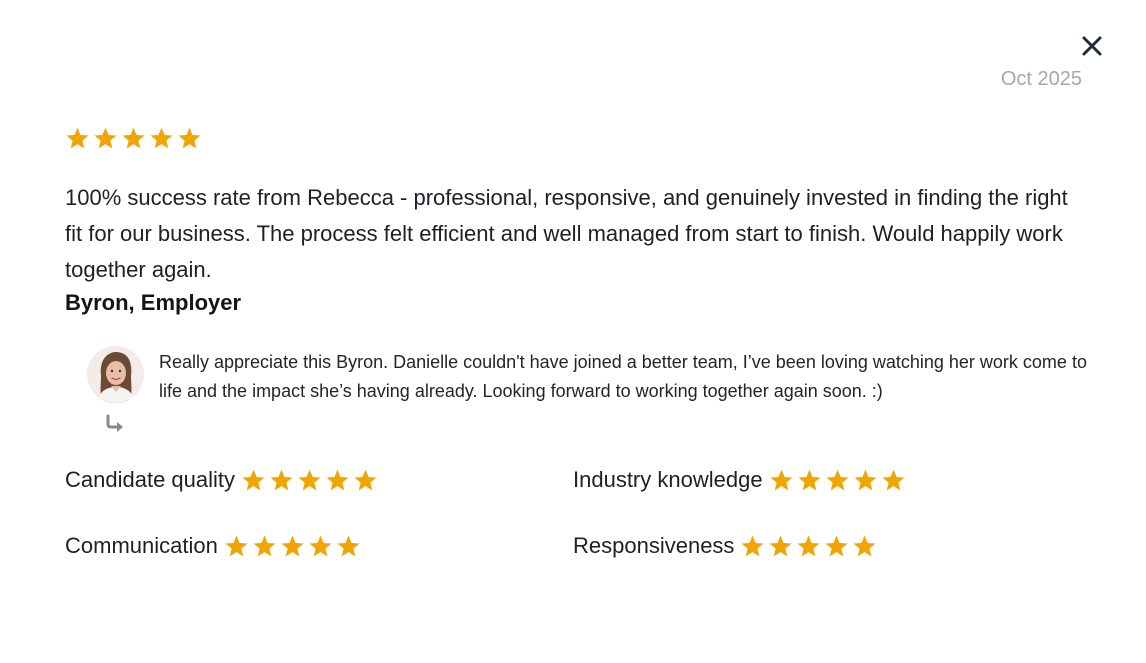 This screenshot has width=1146, height=663. I want to click on criteria-responsiveness: Responsiveness, so click(725, 546).